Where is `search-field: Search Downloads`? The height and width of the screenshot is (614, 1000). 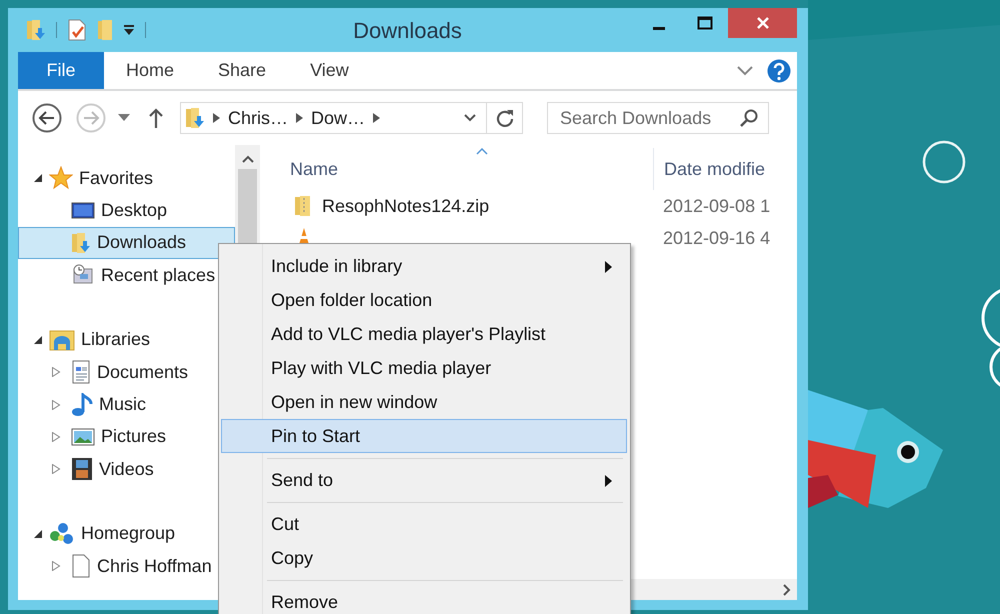
search-field: Search Downloads is located at coordinates (658, 118).